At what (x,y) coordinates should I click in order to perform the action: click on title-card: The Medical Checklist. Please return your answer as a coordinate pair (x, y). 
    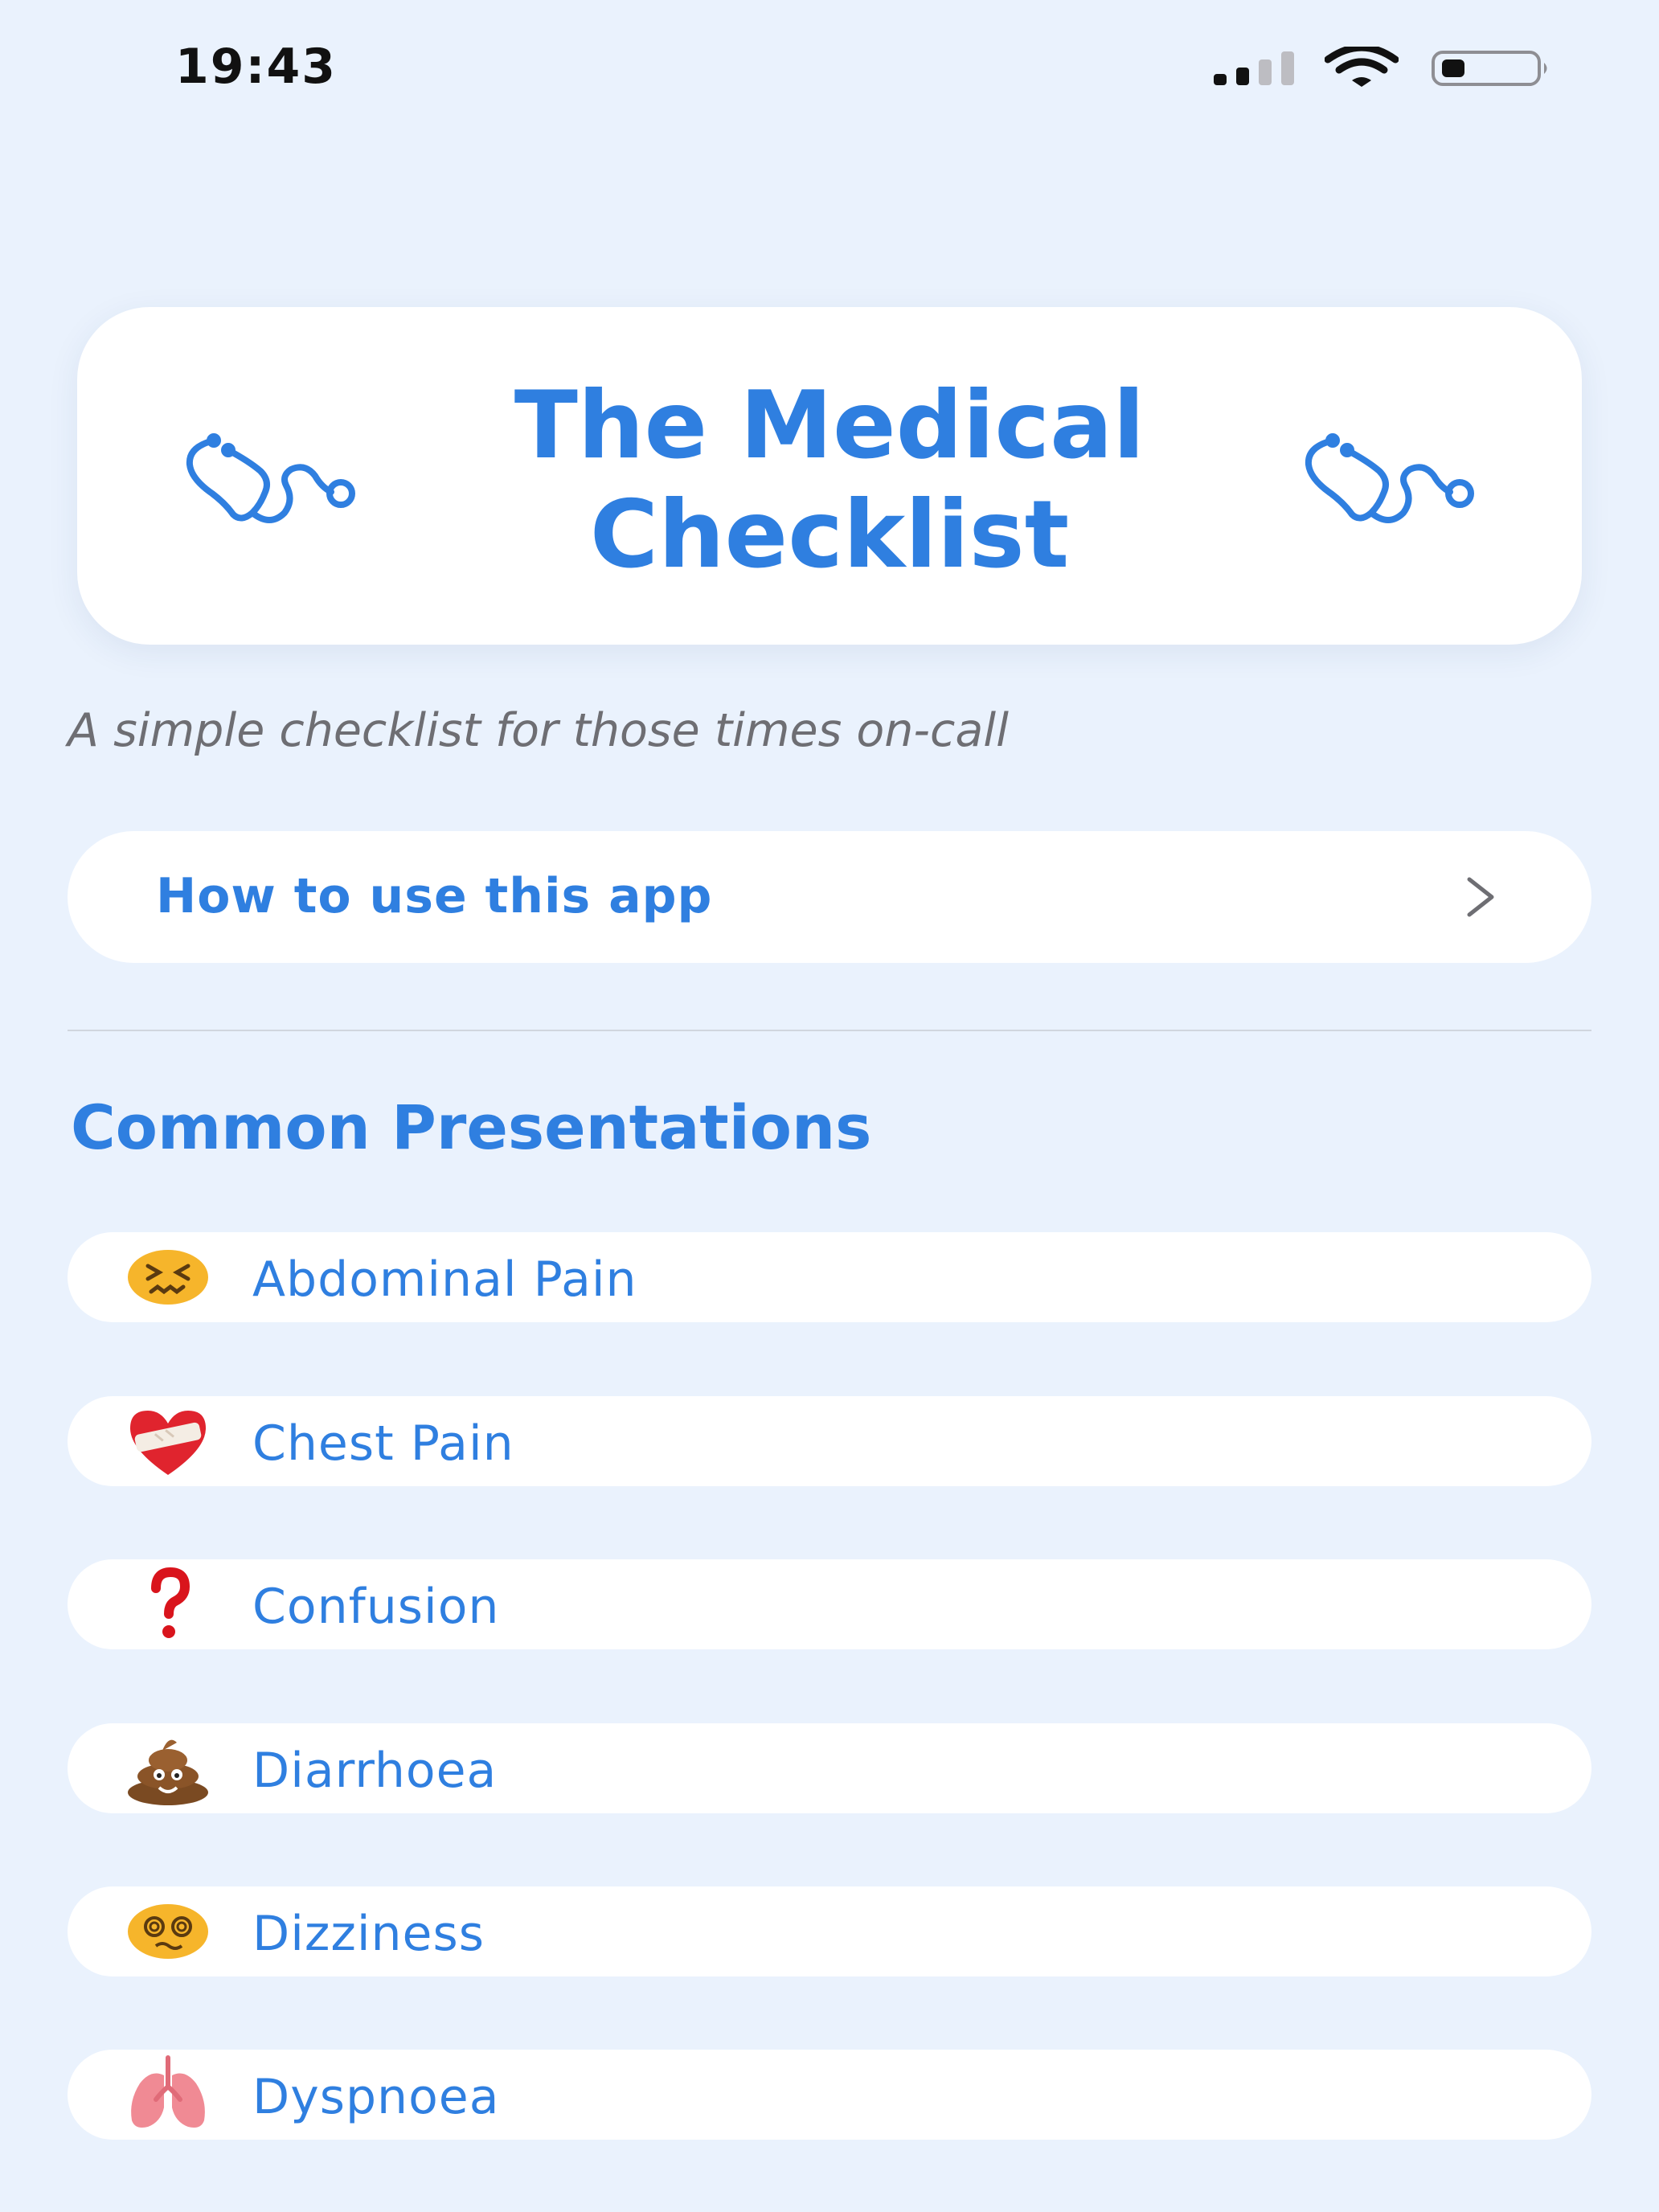
    Looking at the image, I should click on (829, 476).